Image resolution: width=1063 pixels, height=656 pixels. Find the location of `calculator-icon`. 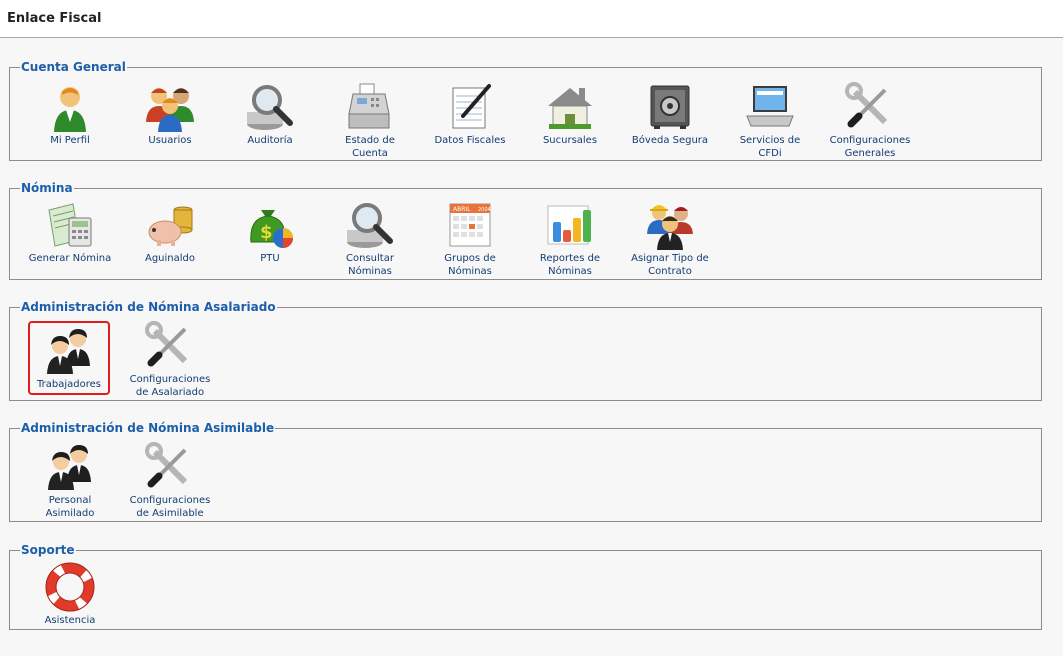

calculator-icon is located at coordinates (70, 225).